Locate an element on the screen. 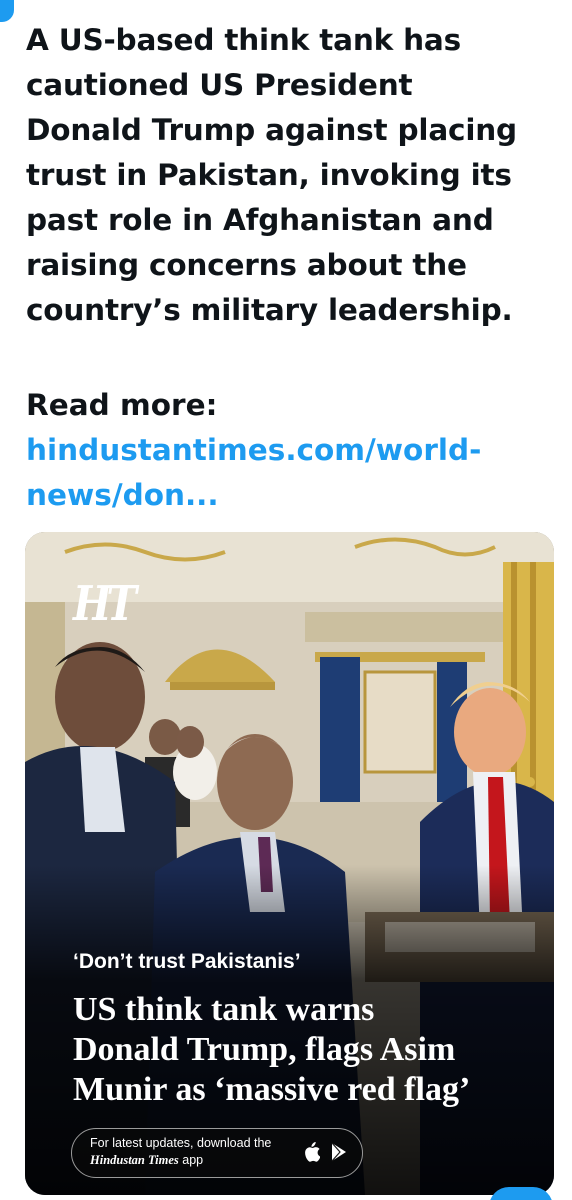  promo-line: For latest updates, download the is located at coordinates (181, 1143).